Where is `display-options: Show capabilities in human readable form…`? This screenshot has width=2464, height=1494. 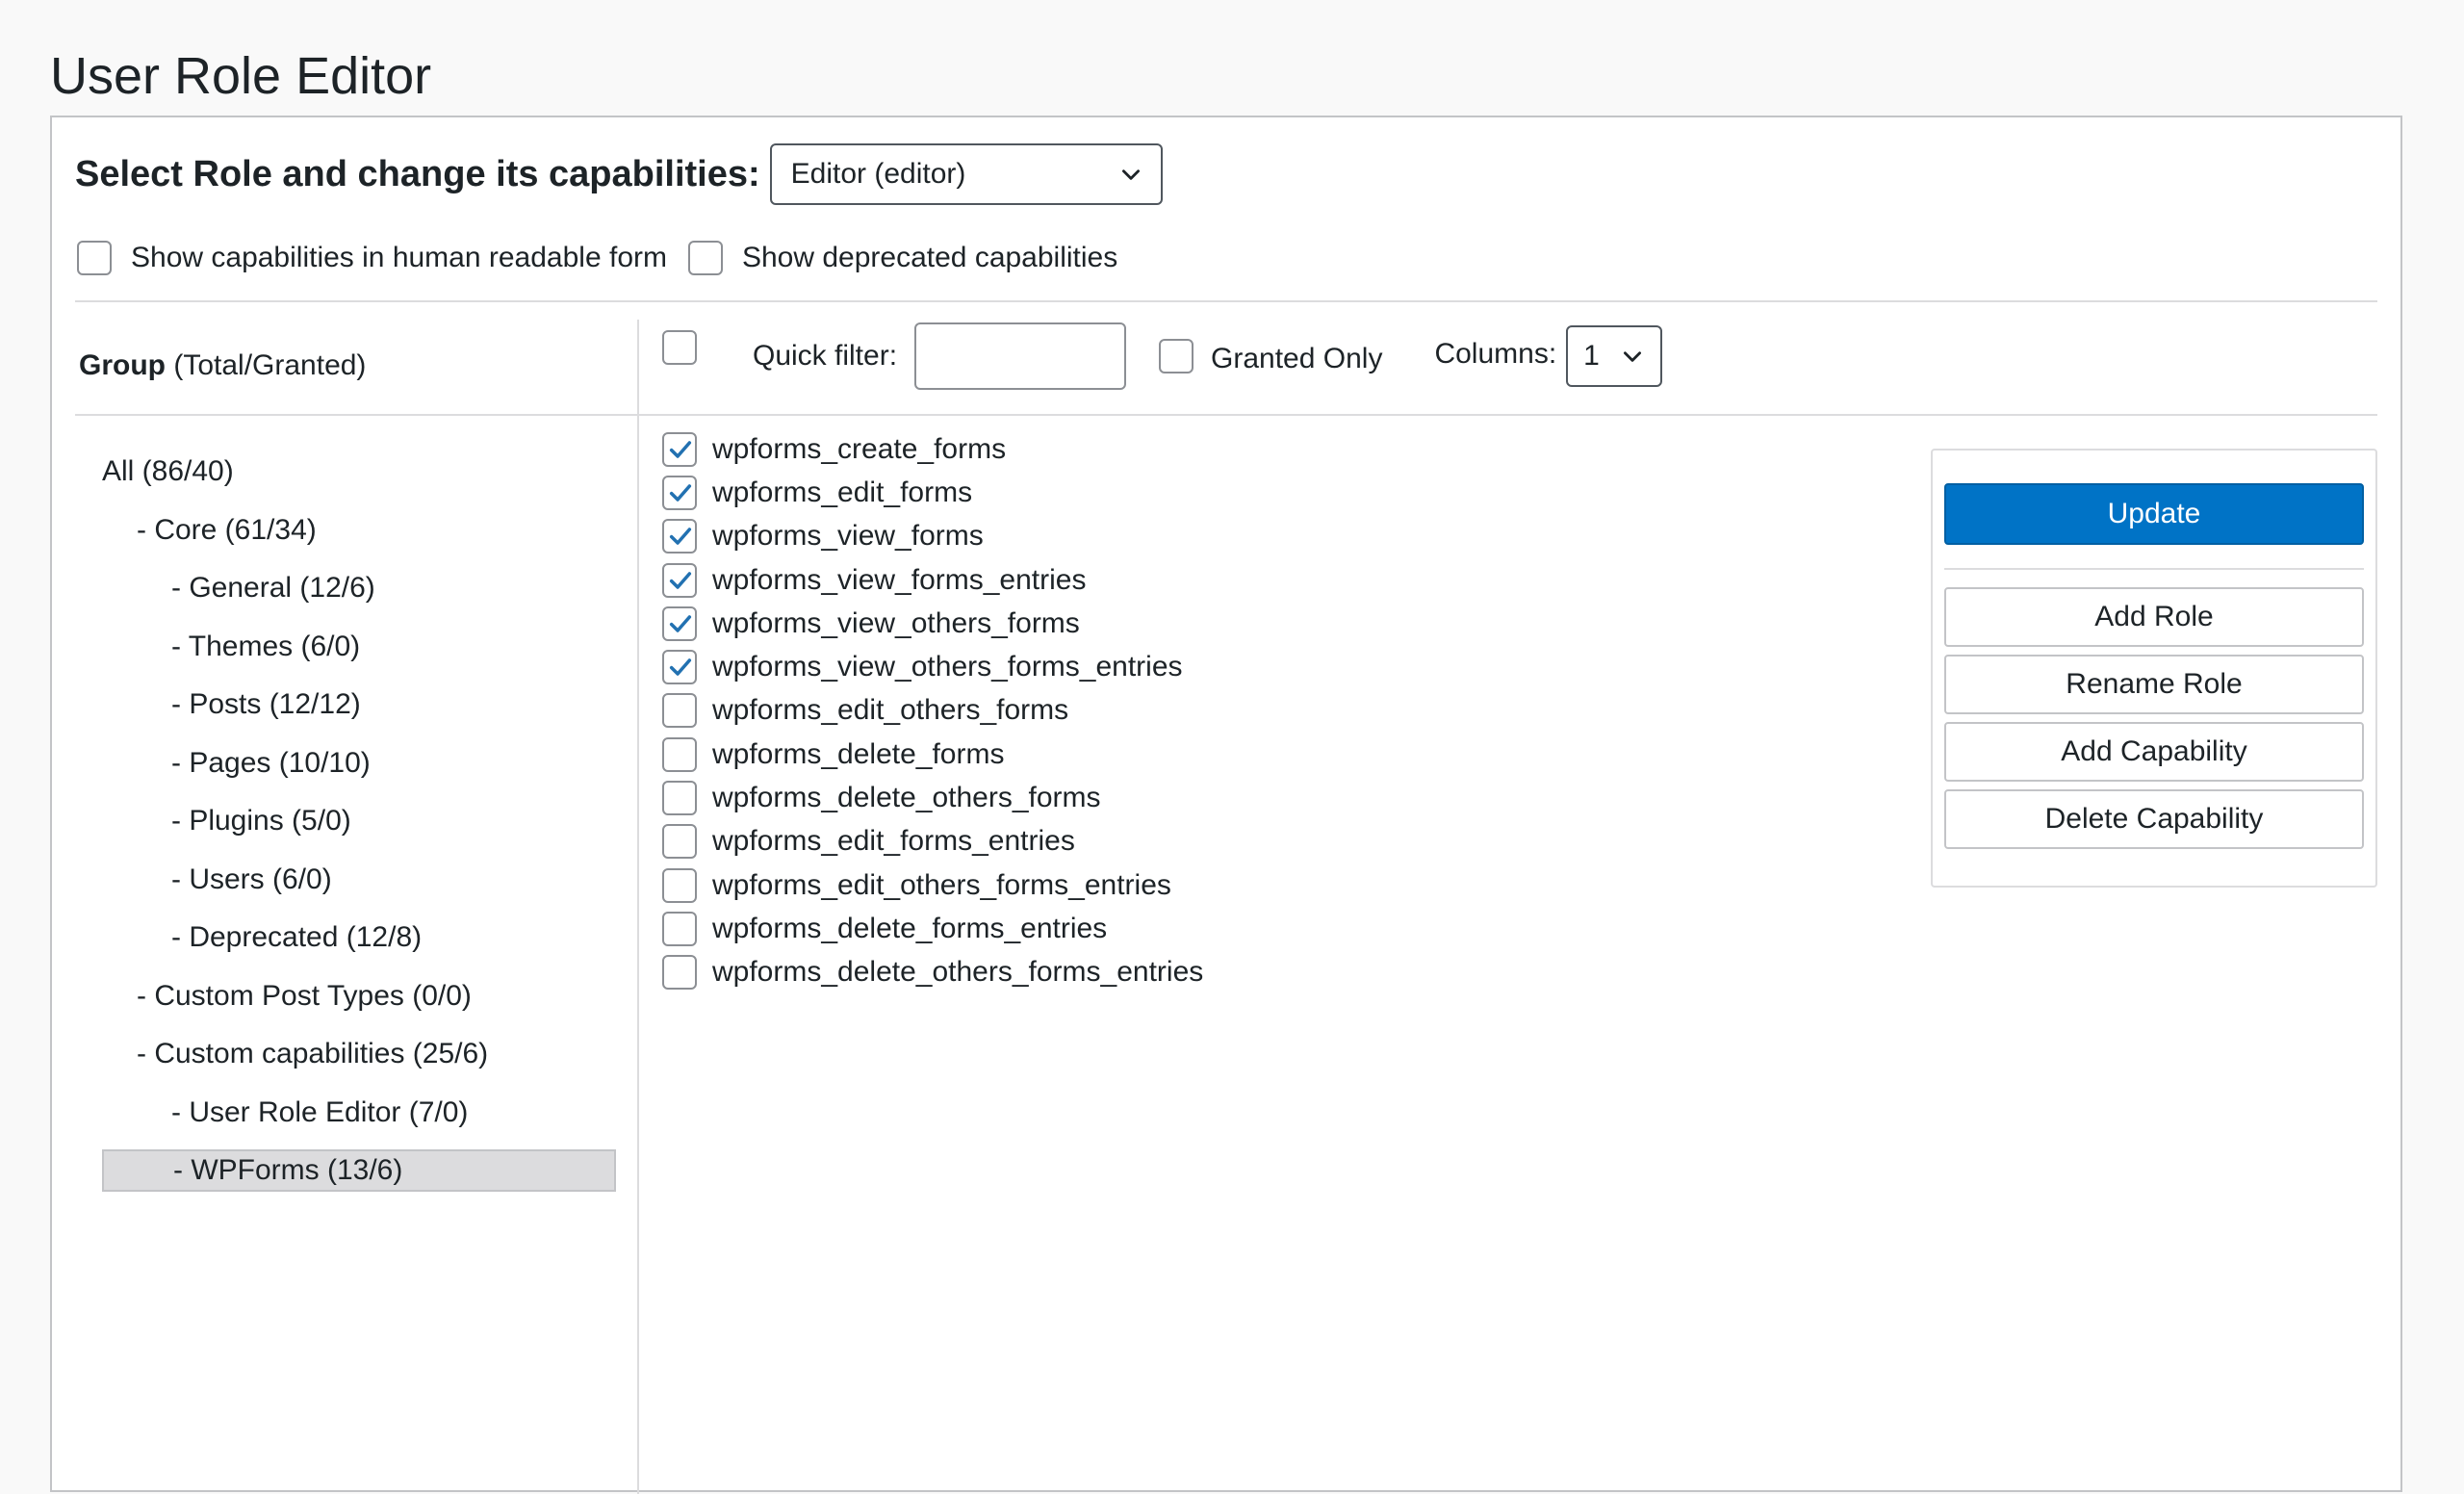
display-options: Show capabilities in human readable form… is located at coordinates (597, 258).